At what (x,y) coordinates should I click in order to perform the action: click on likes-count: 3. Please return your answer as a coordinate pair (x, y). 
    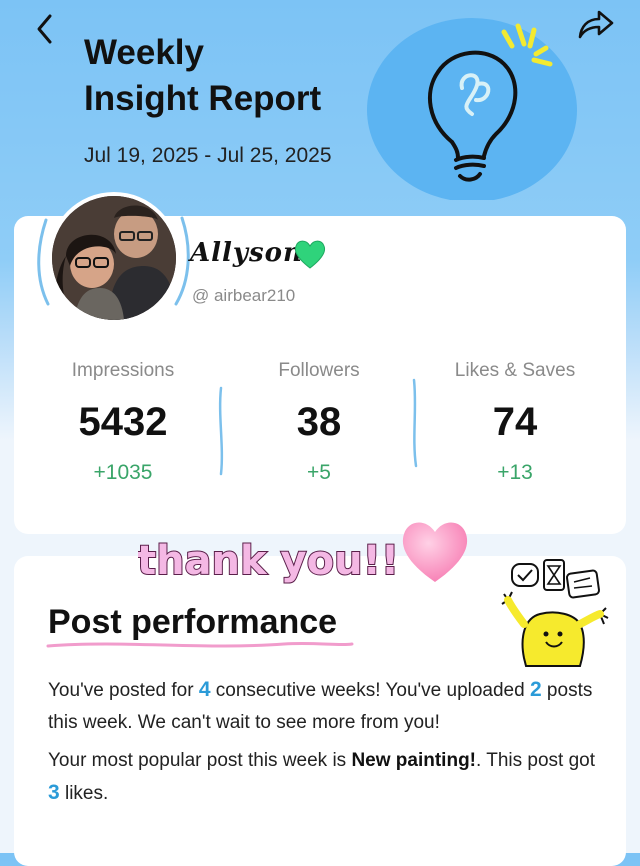
    Looking at the image, I should click on (54, 792).